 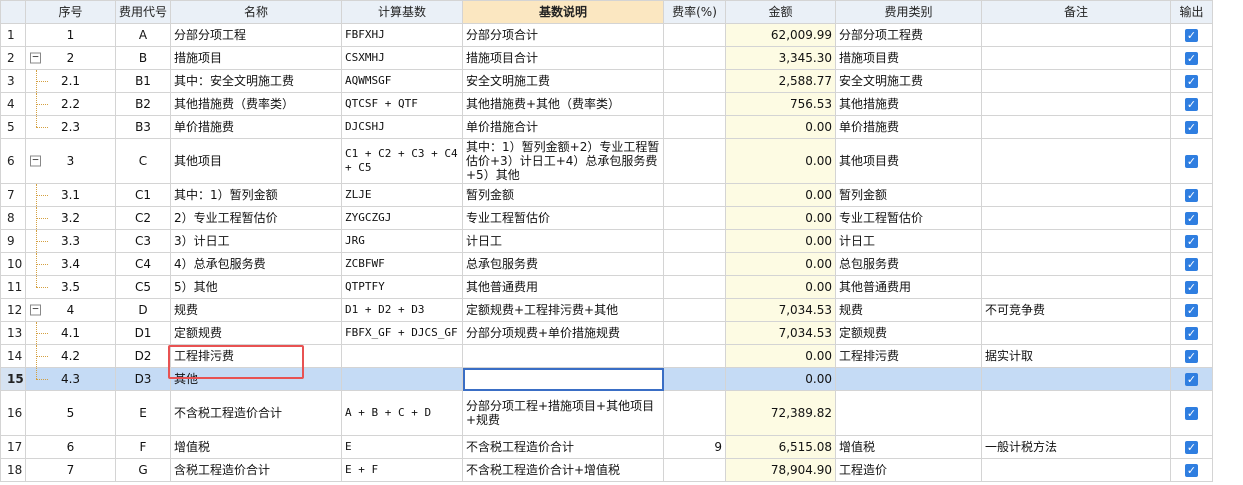 What do you see at coordinates (13, 35) in the screenshot?
I see `row-number: 1` at bounding box center [13, 35].